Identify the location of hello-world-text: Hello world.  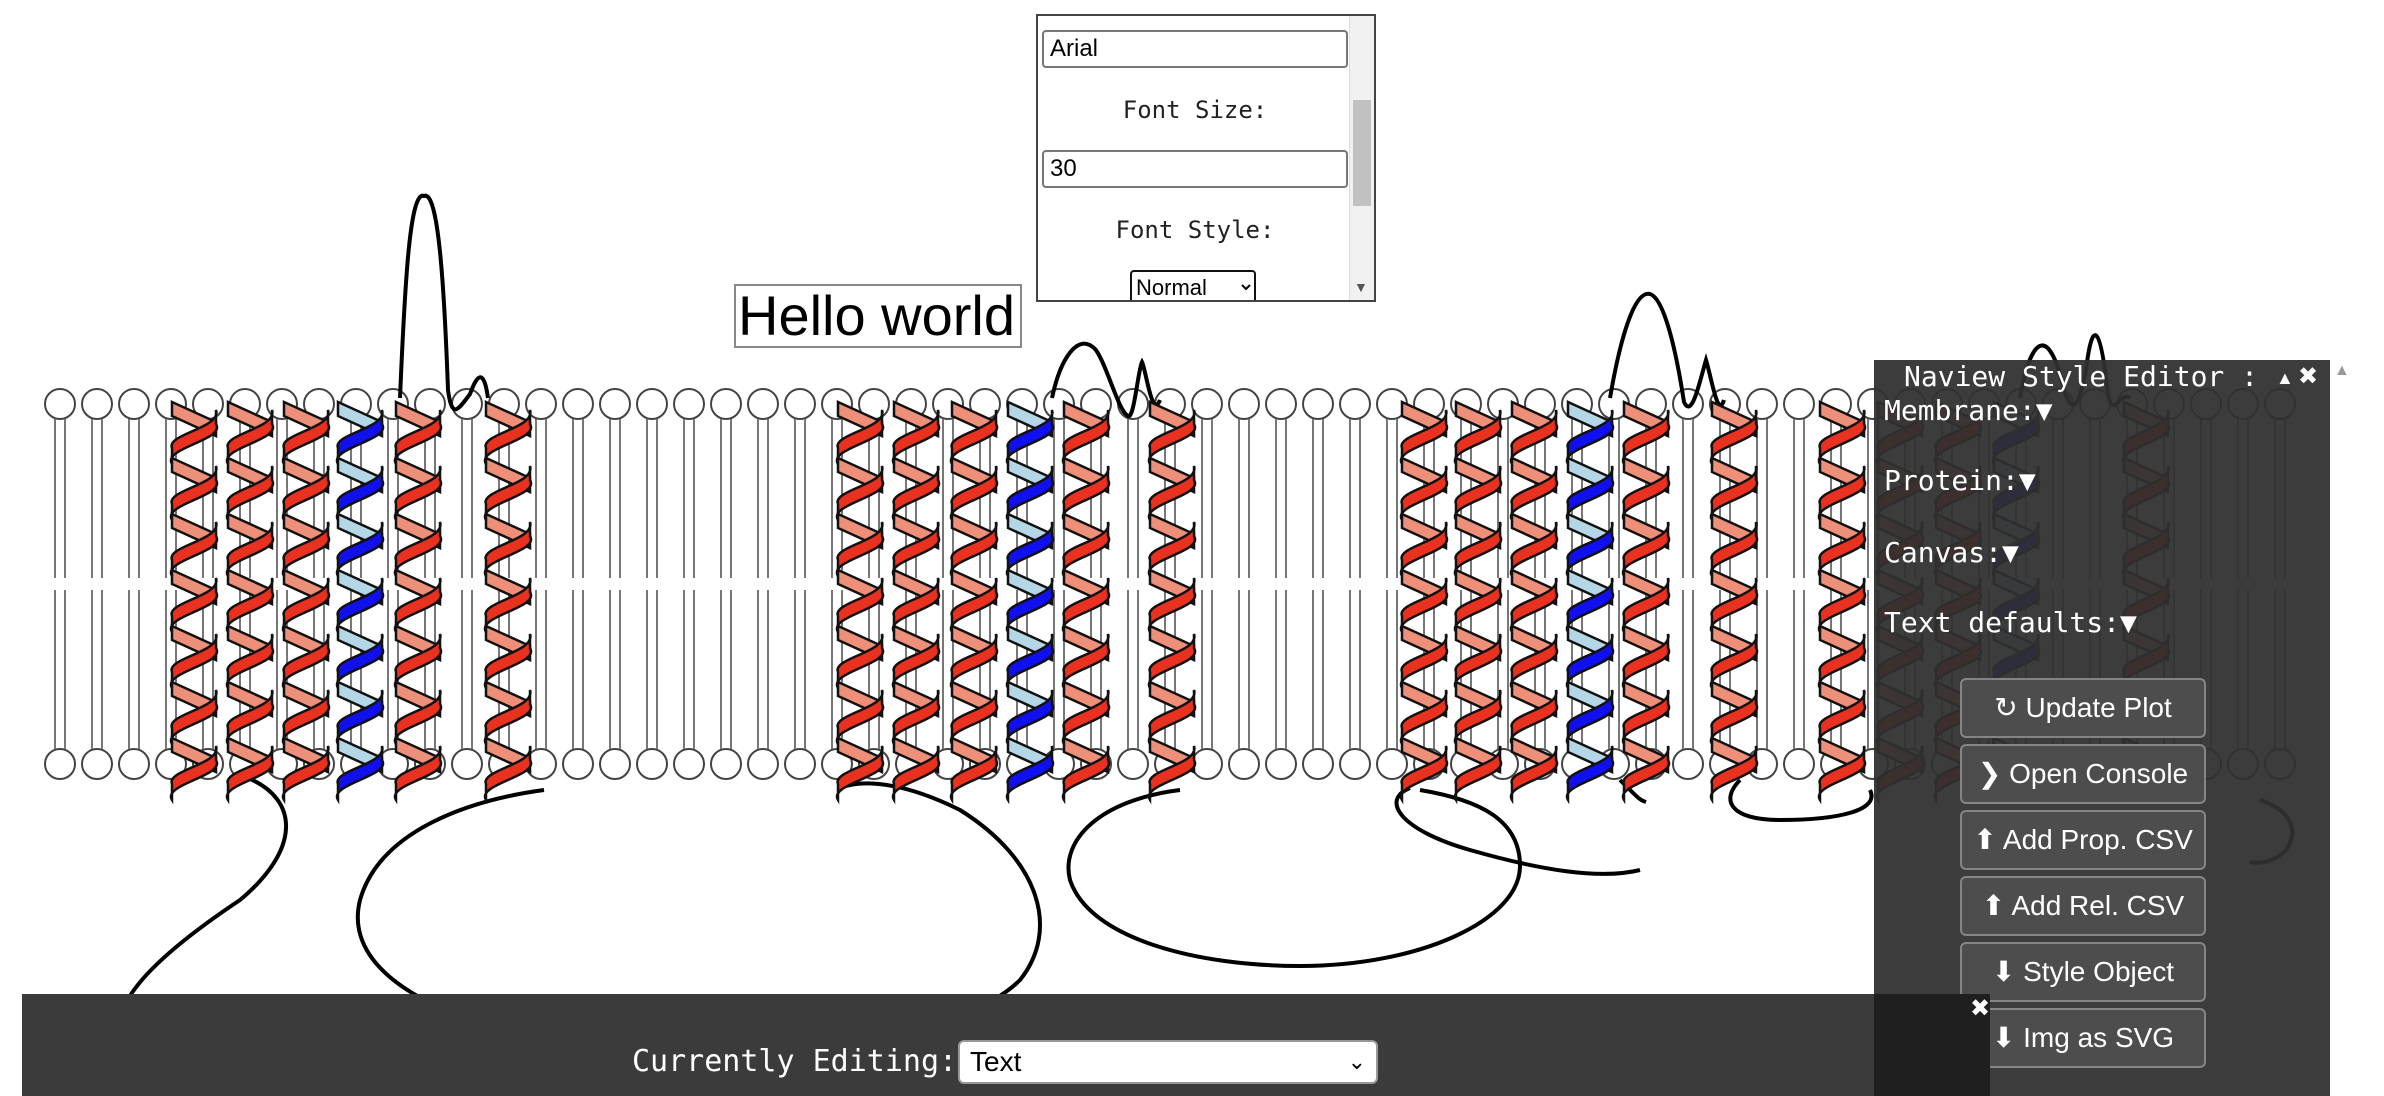
(878, 316).